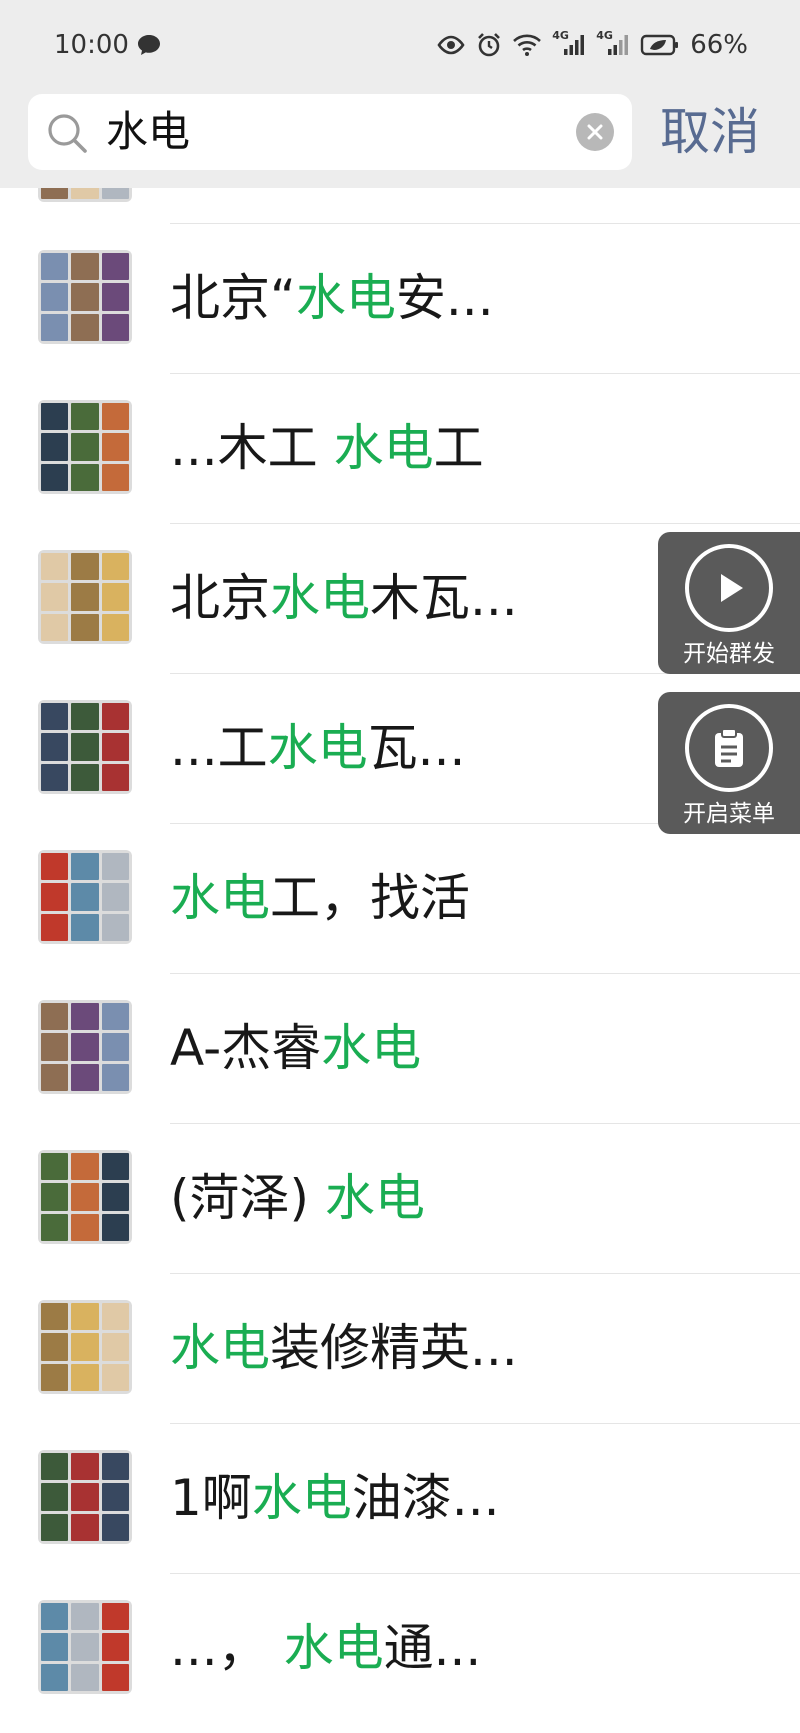 The width and height of the screenshot is (800, 1733). What do you see at coordinates (148, 132) in the screenshot?
I see `search-query: 水电` at bounding box center [148, 132].